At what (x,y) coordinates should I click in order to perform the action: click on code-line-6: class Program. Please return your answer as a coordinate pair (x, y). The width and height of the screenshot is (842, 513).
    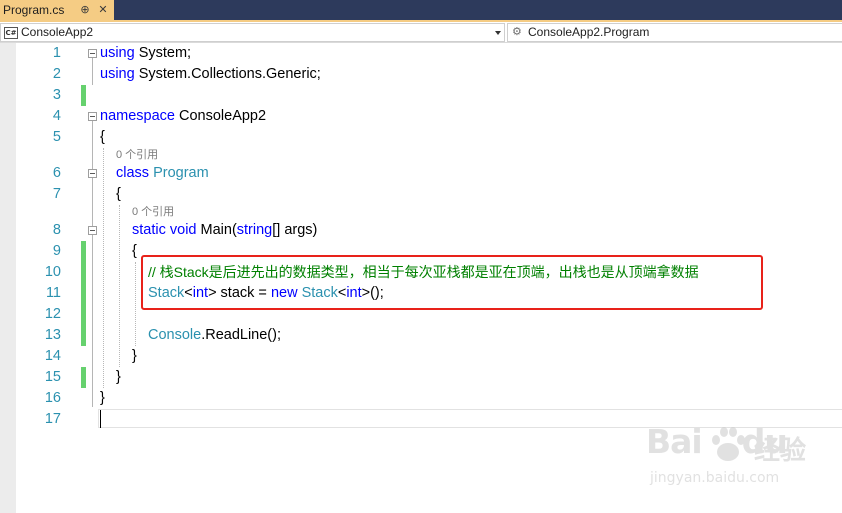
    Looking at the image, I should click on (162, 173).